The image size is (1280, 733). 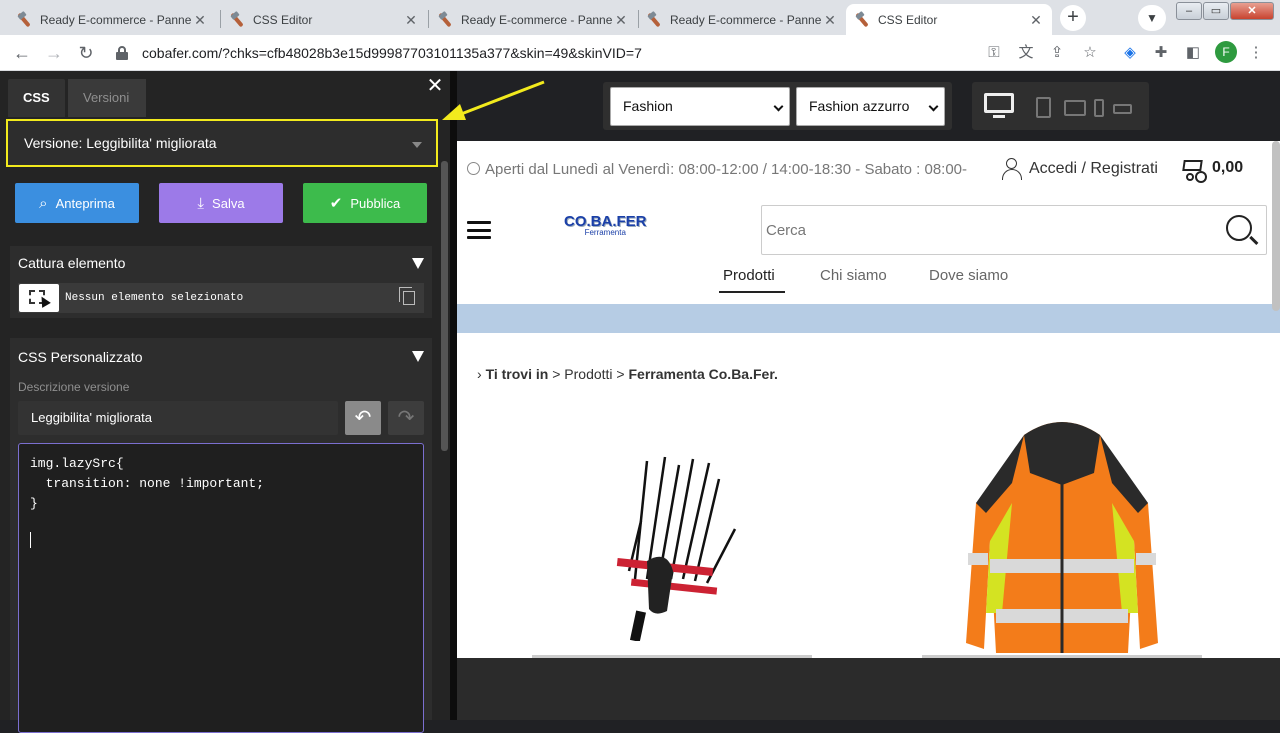 What do you see at coordinates (80, 357) in the screenshot?
I see `custom-css-title: CSS Personalizzato` at bounding box center [80, 357].